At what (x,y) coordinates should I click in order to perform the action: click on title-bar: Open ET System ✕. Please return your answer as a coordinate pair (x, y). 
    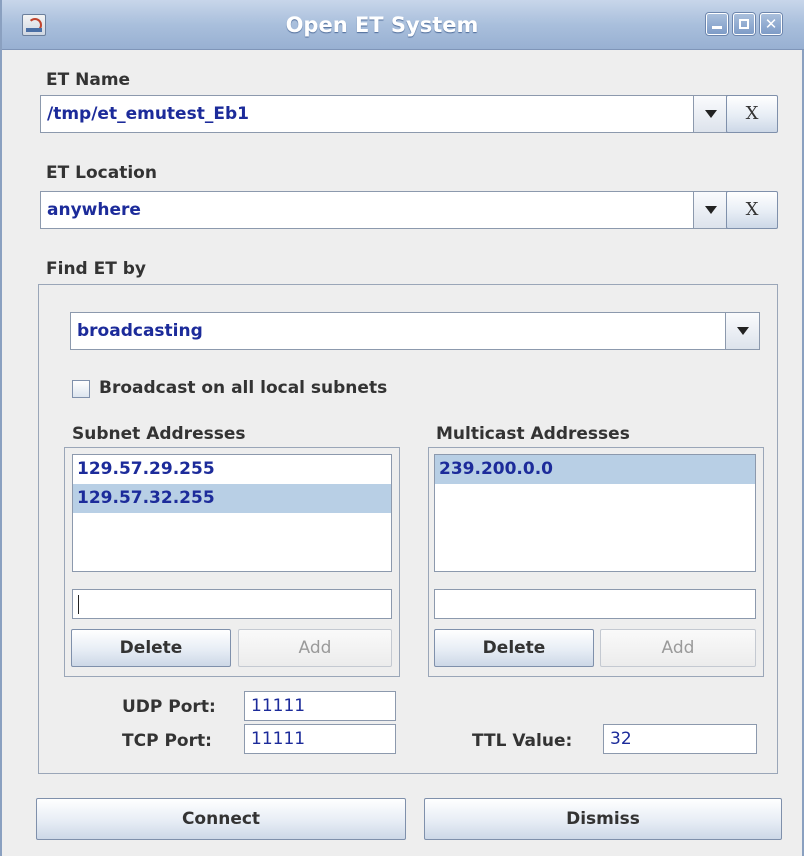
    Looking at the image, I should click on (403, 25).